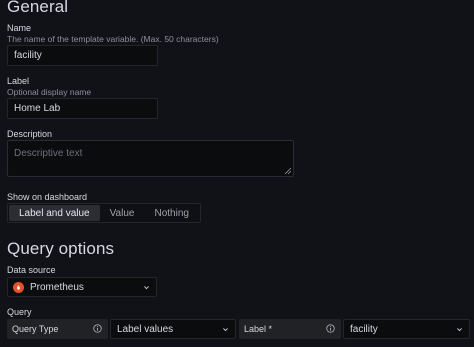 Image resolution: width=474 pixels, height=347 pixels. What do you see at coordinates (364, 329) in the screenshot?
I see `label-select-value: facility` at bounding box center [364, 329].